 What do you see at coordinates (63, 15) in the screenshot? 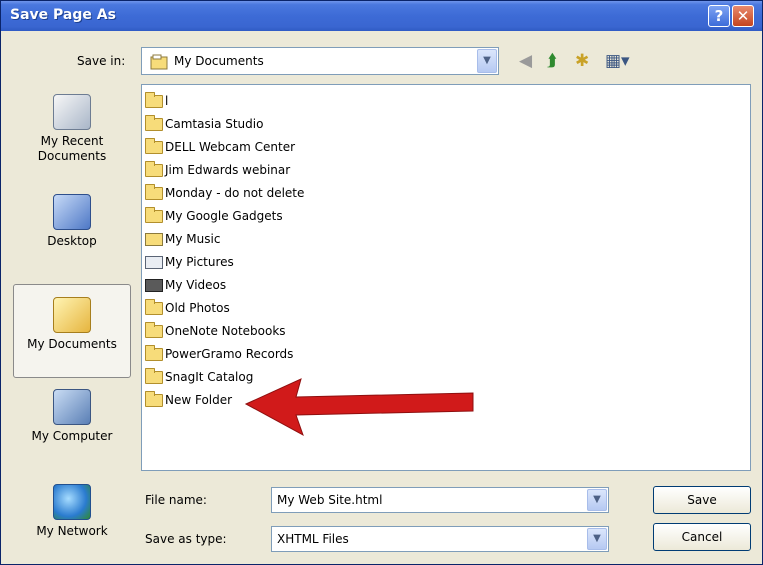
I see `dialog-title: Save Page As` at bounding box center [63, 15].